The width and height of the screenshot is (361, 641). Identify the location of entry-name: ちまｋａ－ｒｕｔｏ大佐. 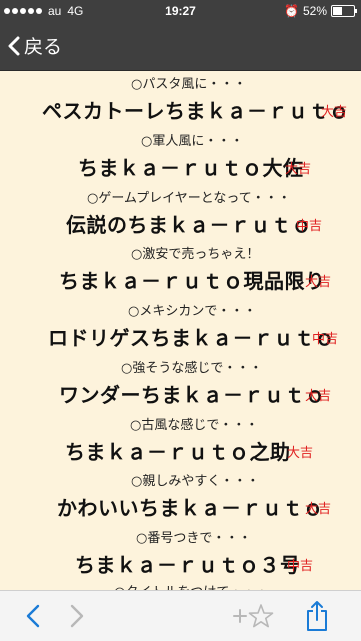
(191, 168).